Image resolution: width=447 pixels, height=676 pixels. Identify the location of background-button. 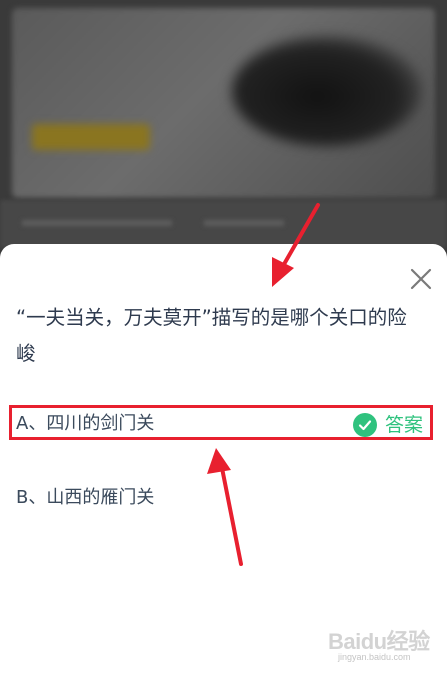
(91, 137).